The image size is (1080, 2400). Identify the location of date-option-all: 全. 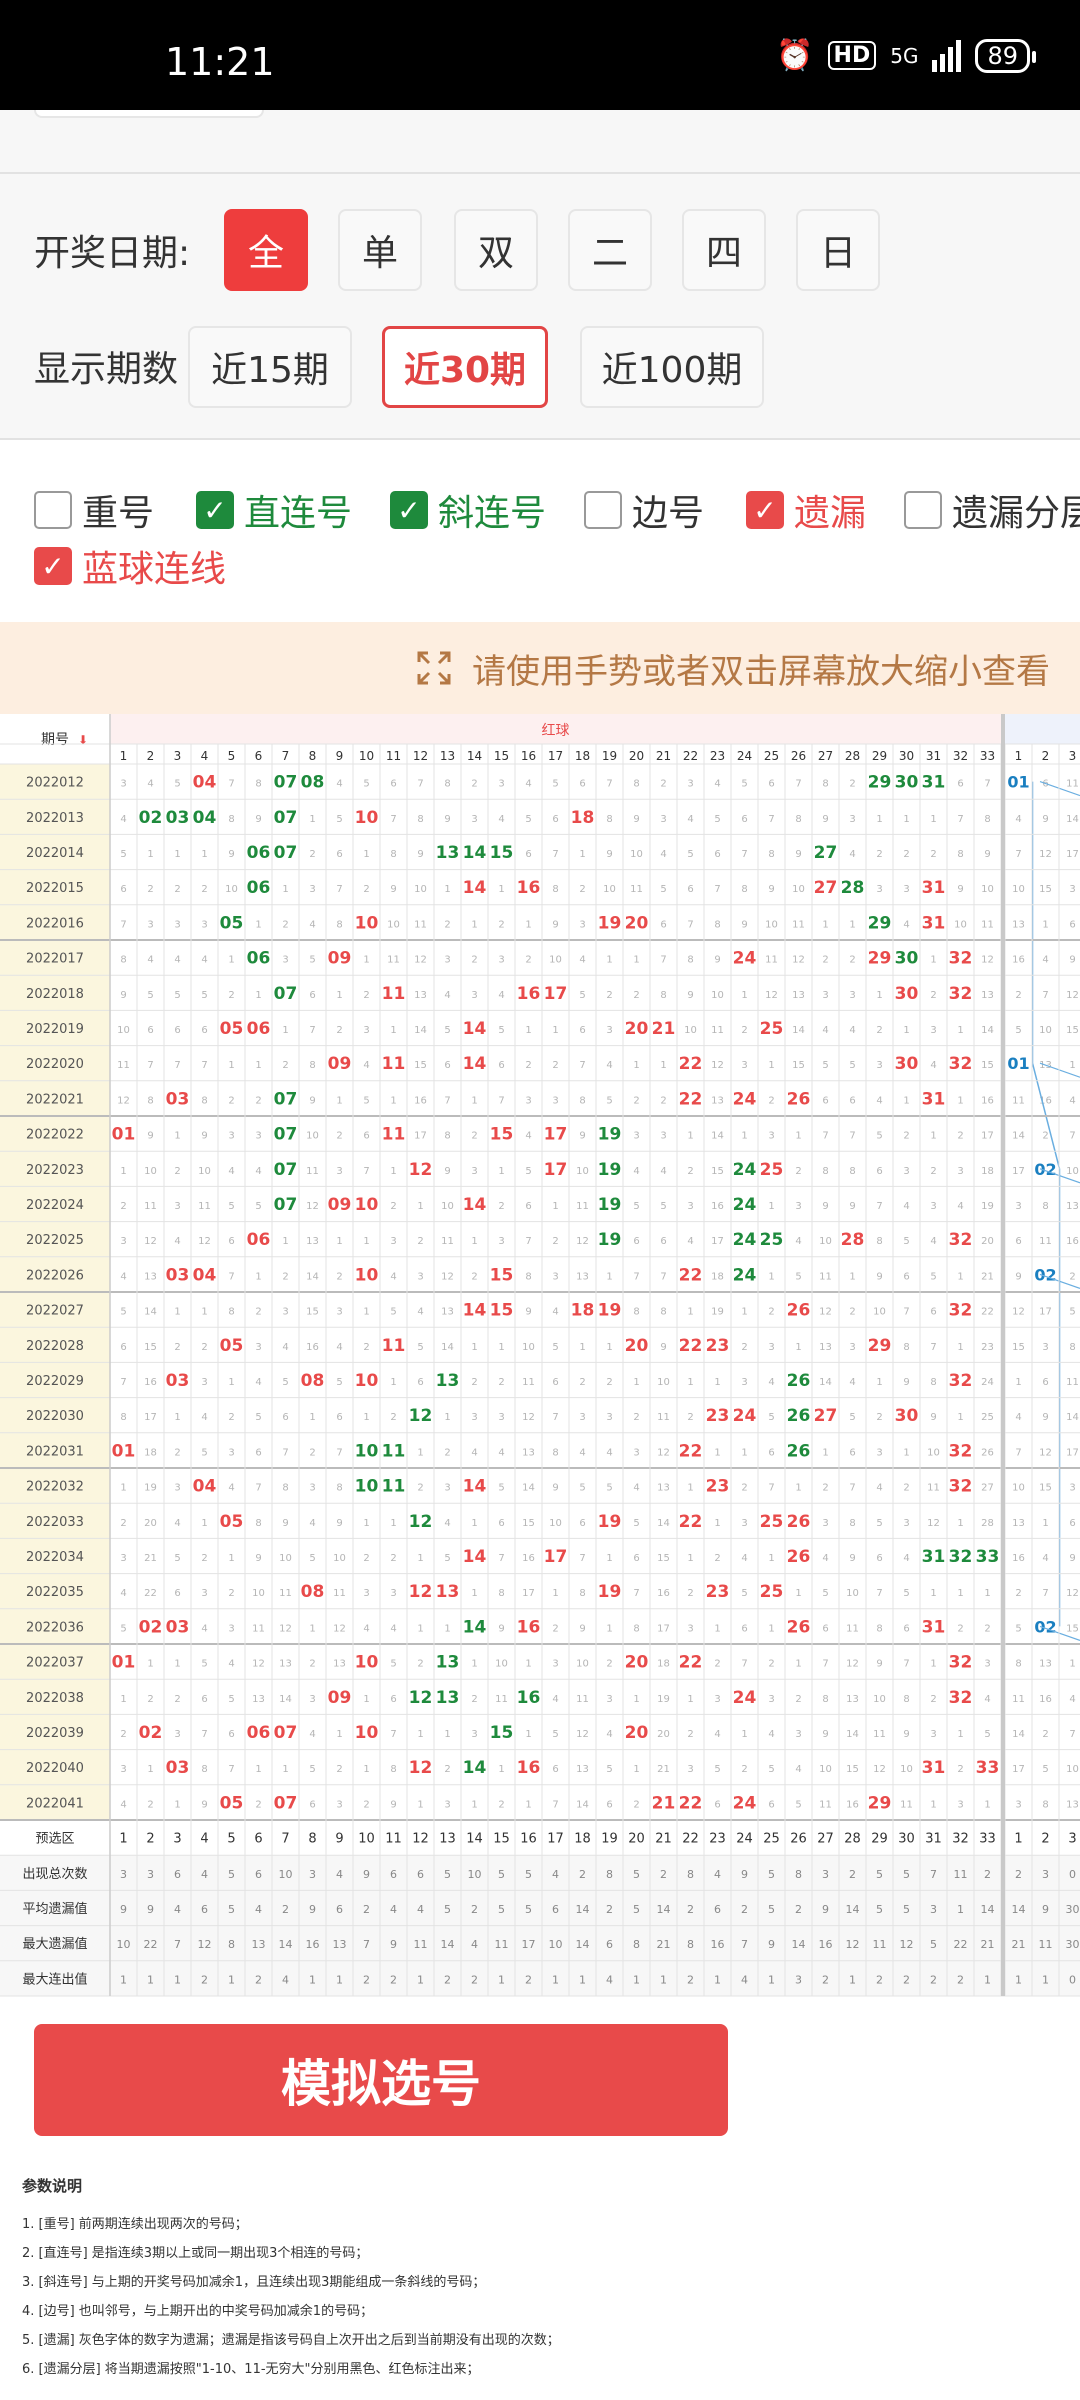
(266, 250).